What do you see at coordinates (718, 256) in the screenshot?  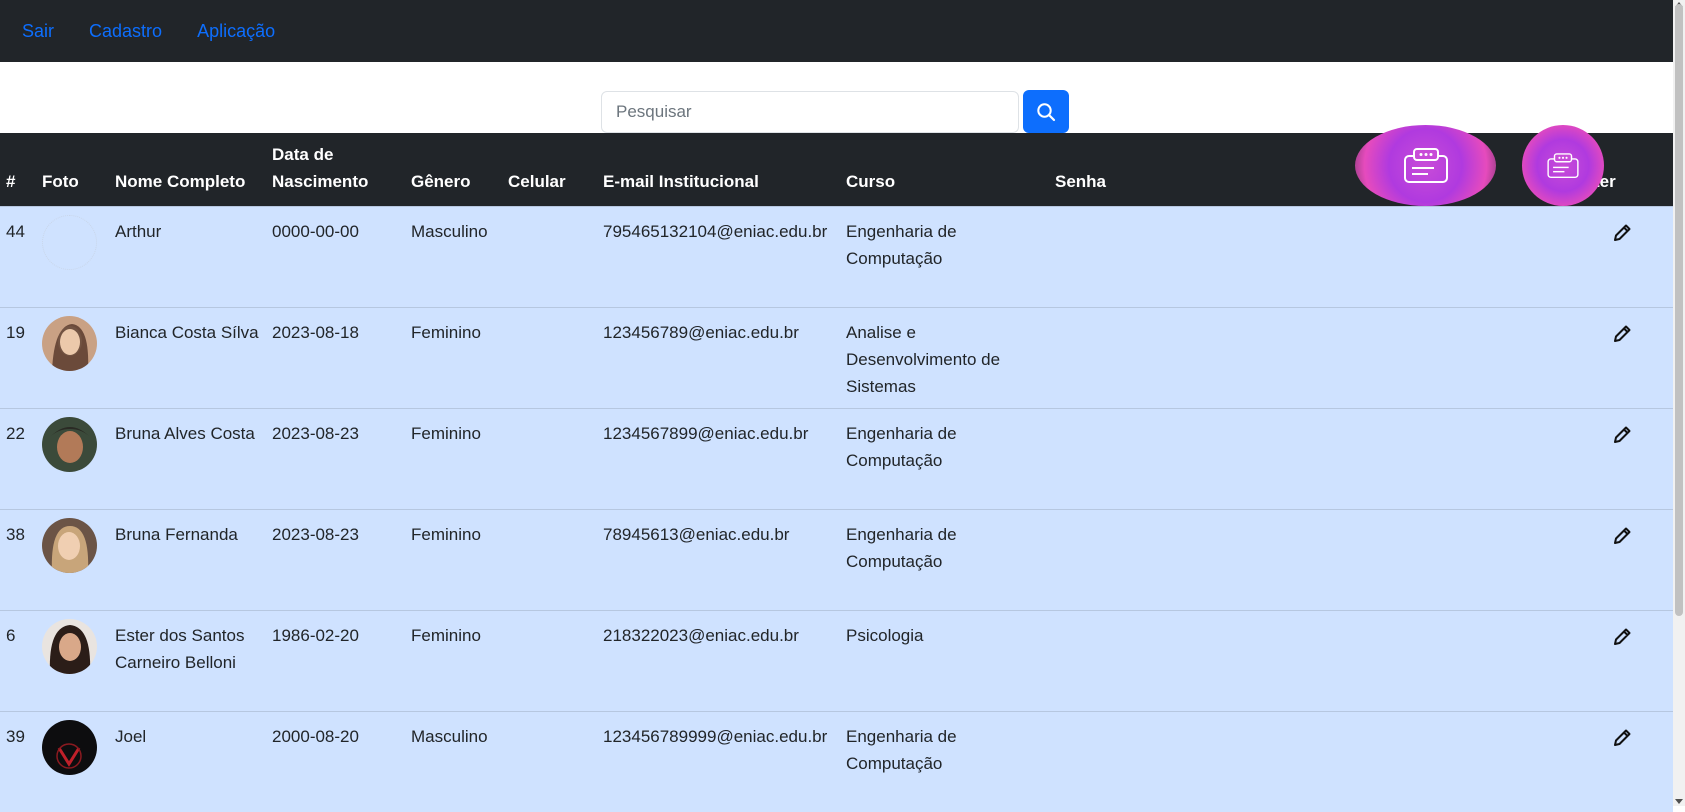 I see `cell-email: 795465132104@eniac.edu.br` at bounding box center [718, 256].